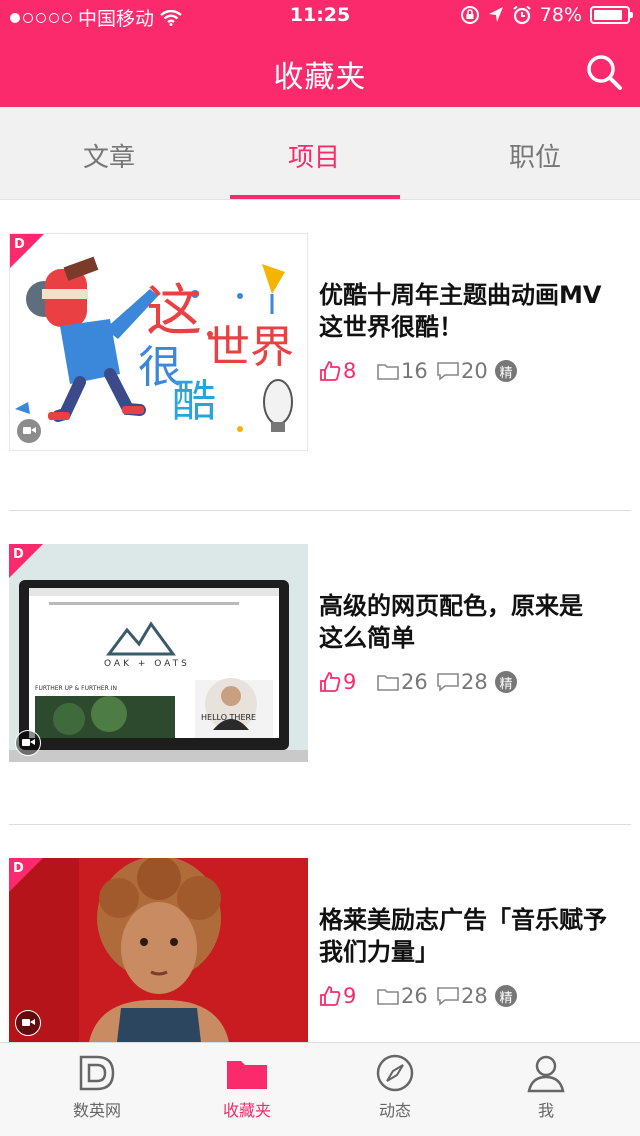 The width and height of the screenshot is (640, 1136). What do you see at coordinates (174, 311) in the screenshot?
I see `thumb-text: 这` at bounding box center [174, 311].